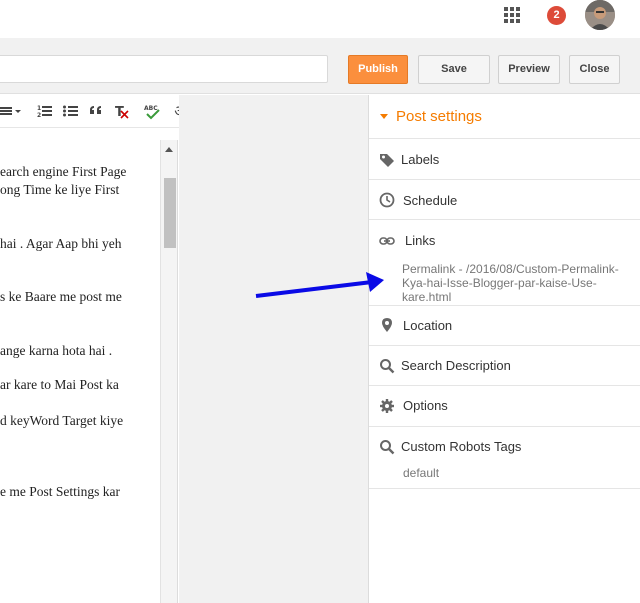 This screenshot has width=640, height=603. I want to click on options-label: Options, so click(425, 405).